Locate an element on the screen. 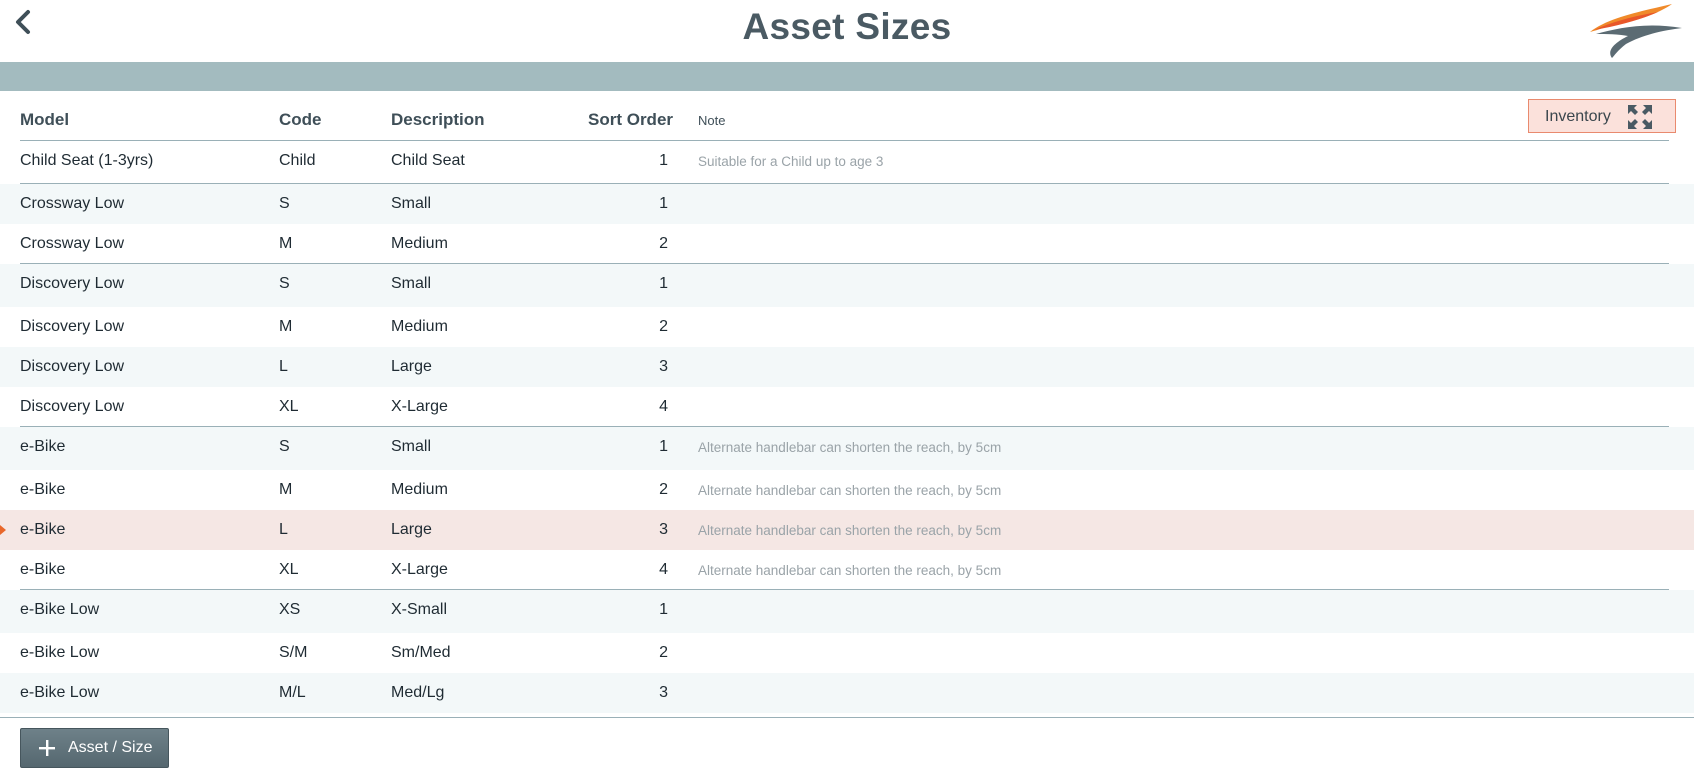 The width and height of the screenshot is (1694, 775). row-code: M/L is located at coordinates (292, 692).